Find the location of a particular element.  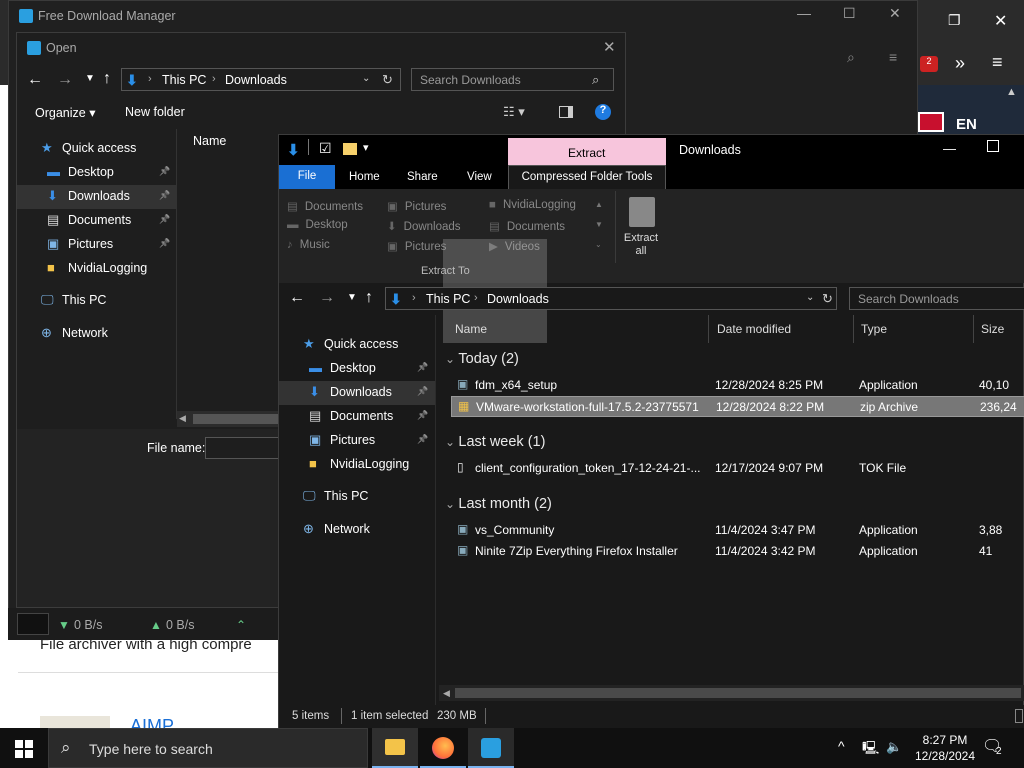

file-name-input is located at coordinates (245, 448).